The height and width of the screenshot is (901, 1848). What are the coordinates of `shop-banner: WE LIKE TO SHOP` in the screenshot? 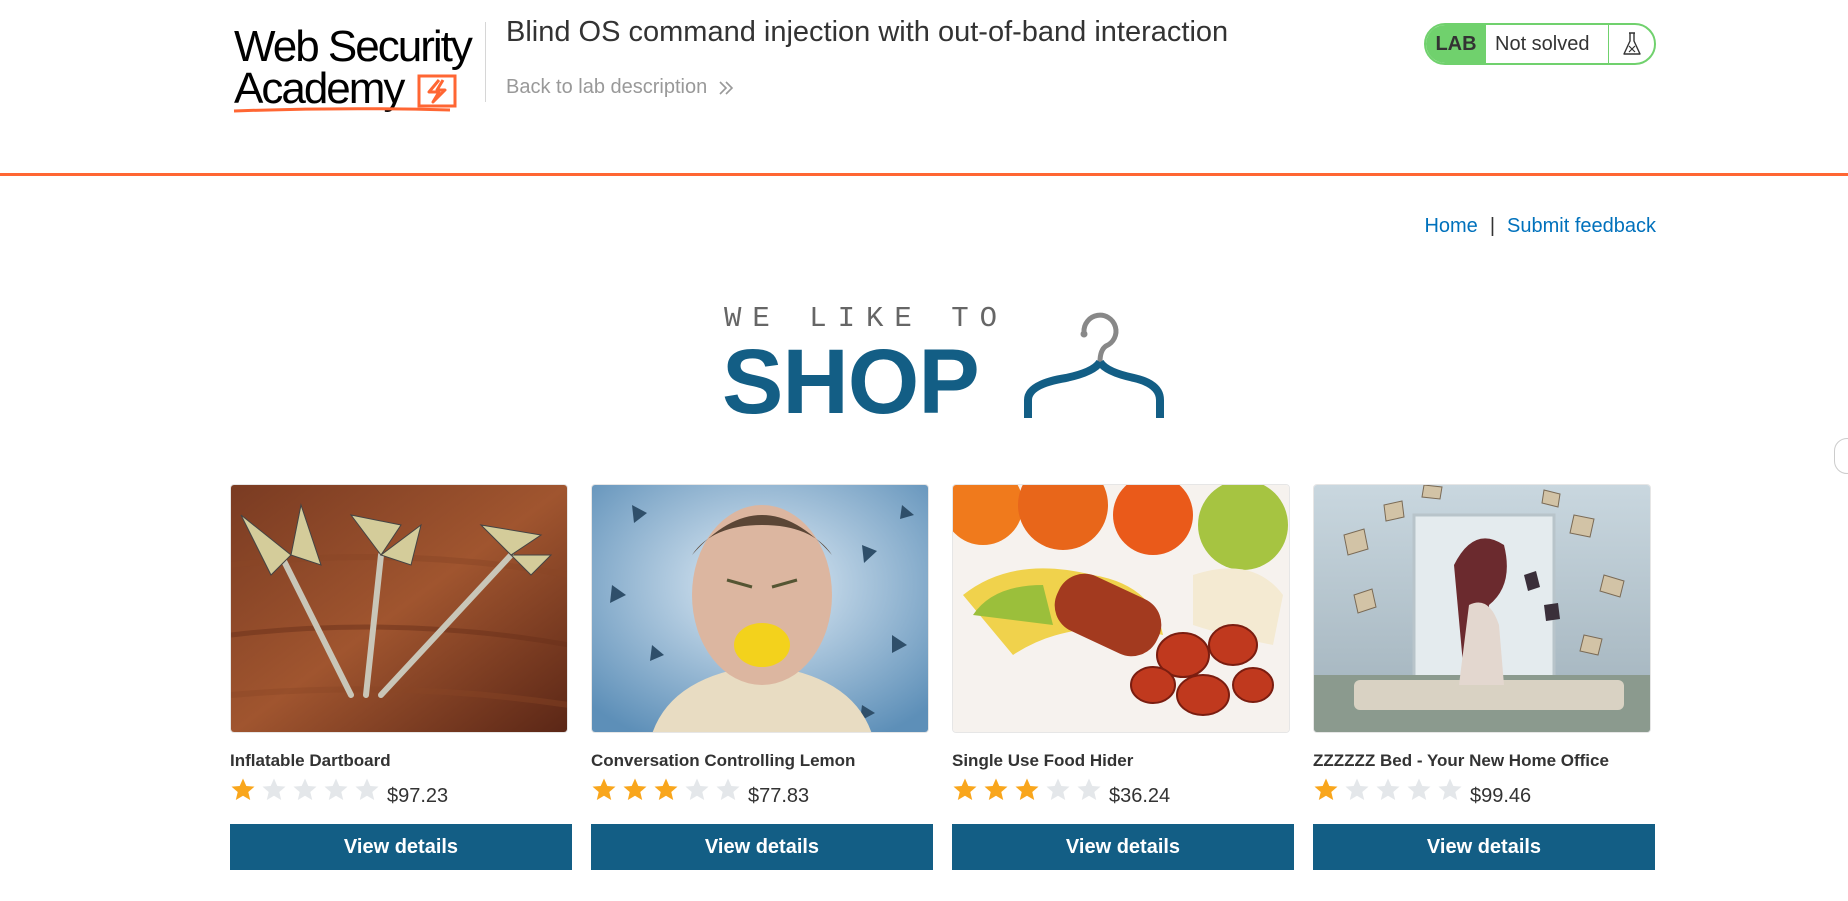 It's located at (943, 366).